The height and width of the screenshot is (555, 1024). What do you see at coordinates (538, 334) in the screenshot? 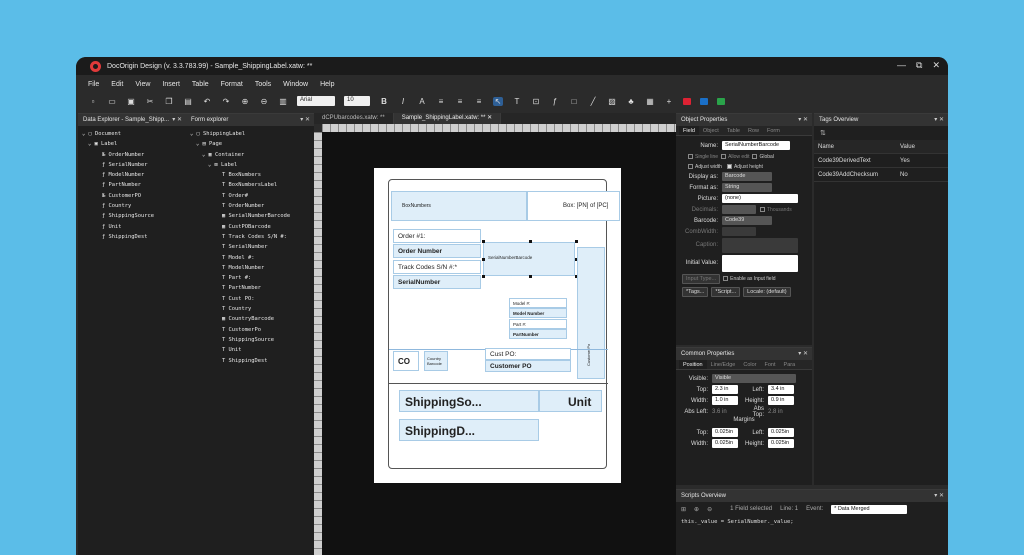
I see `part-number-field: PartNumber` at bounding box center [538, 334].